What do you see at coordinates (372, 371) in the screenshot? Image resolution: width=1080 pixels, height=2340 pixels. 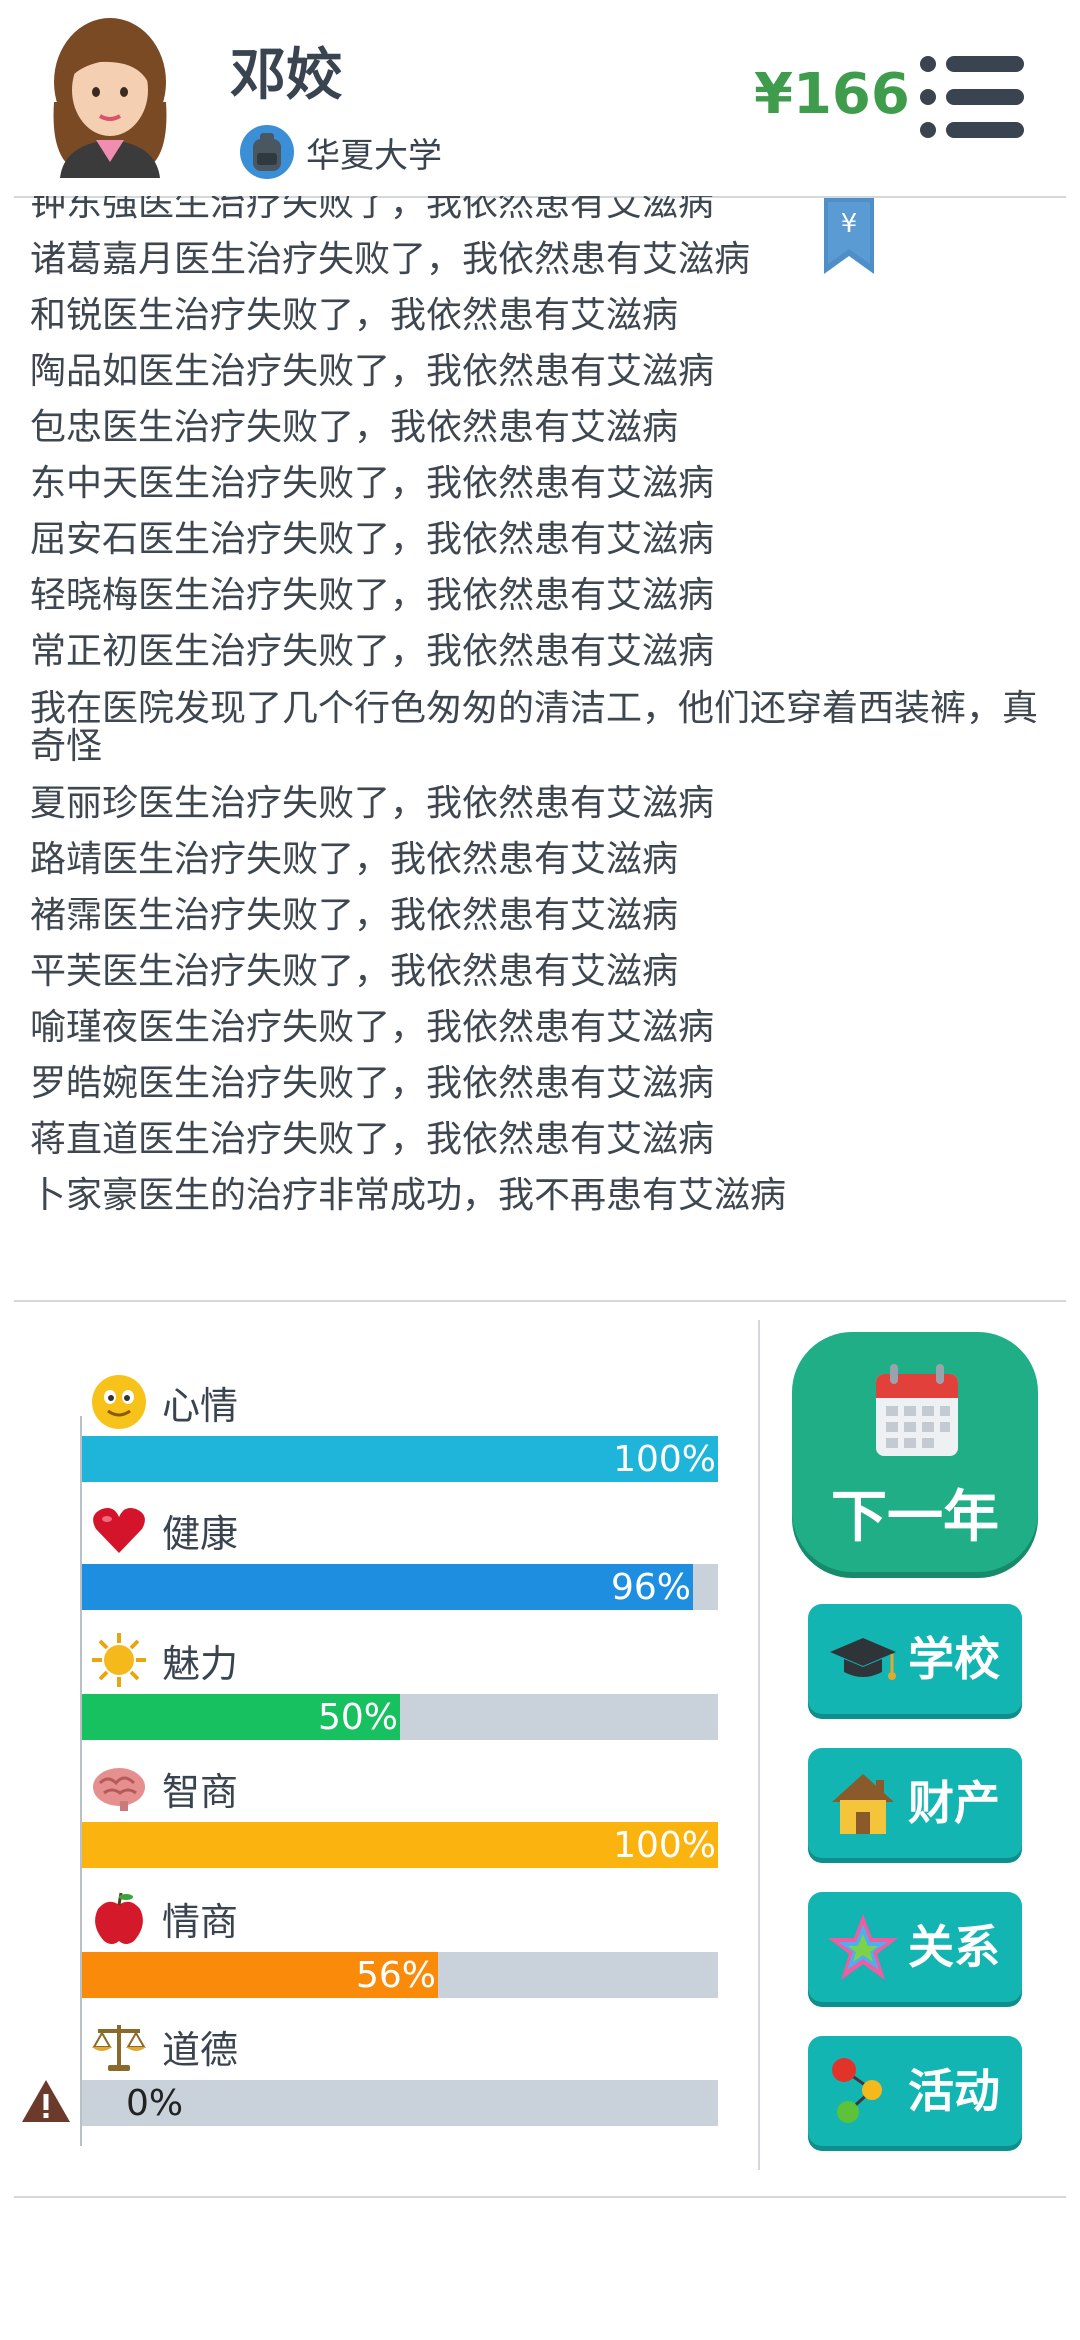 I see `log-entry: 陶品如医生治疗失败了，我依然患有艾滋病` at bounding box center [372, 371].